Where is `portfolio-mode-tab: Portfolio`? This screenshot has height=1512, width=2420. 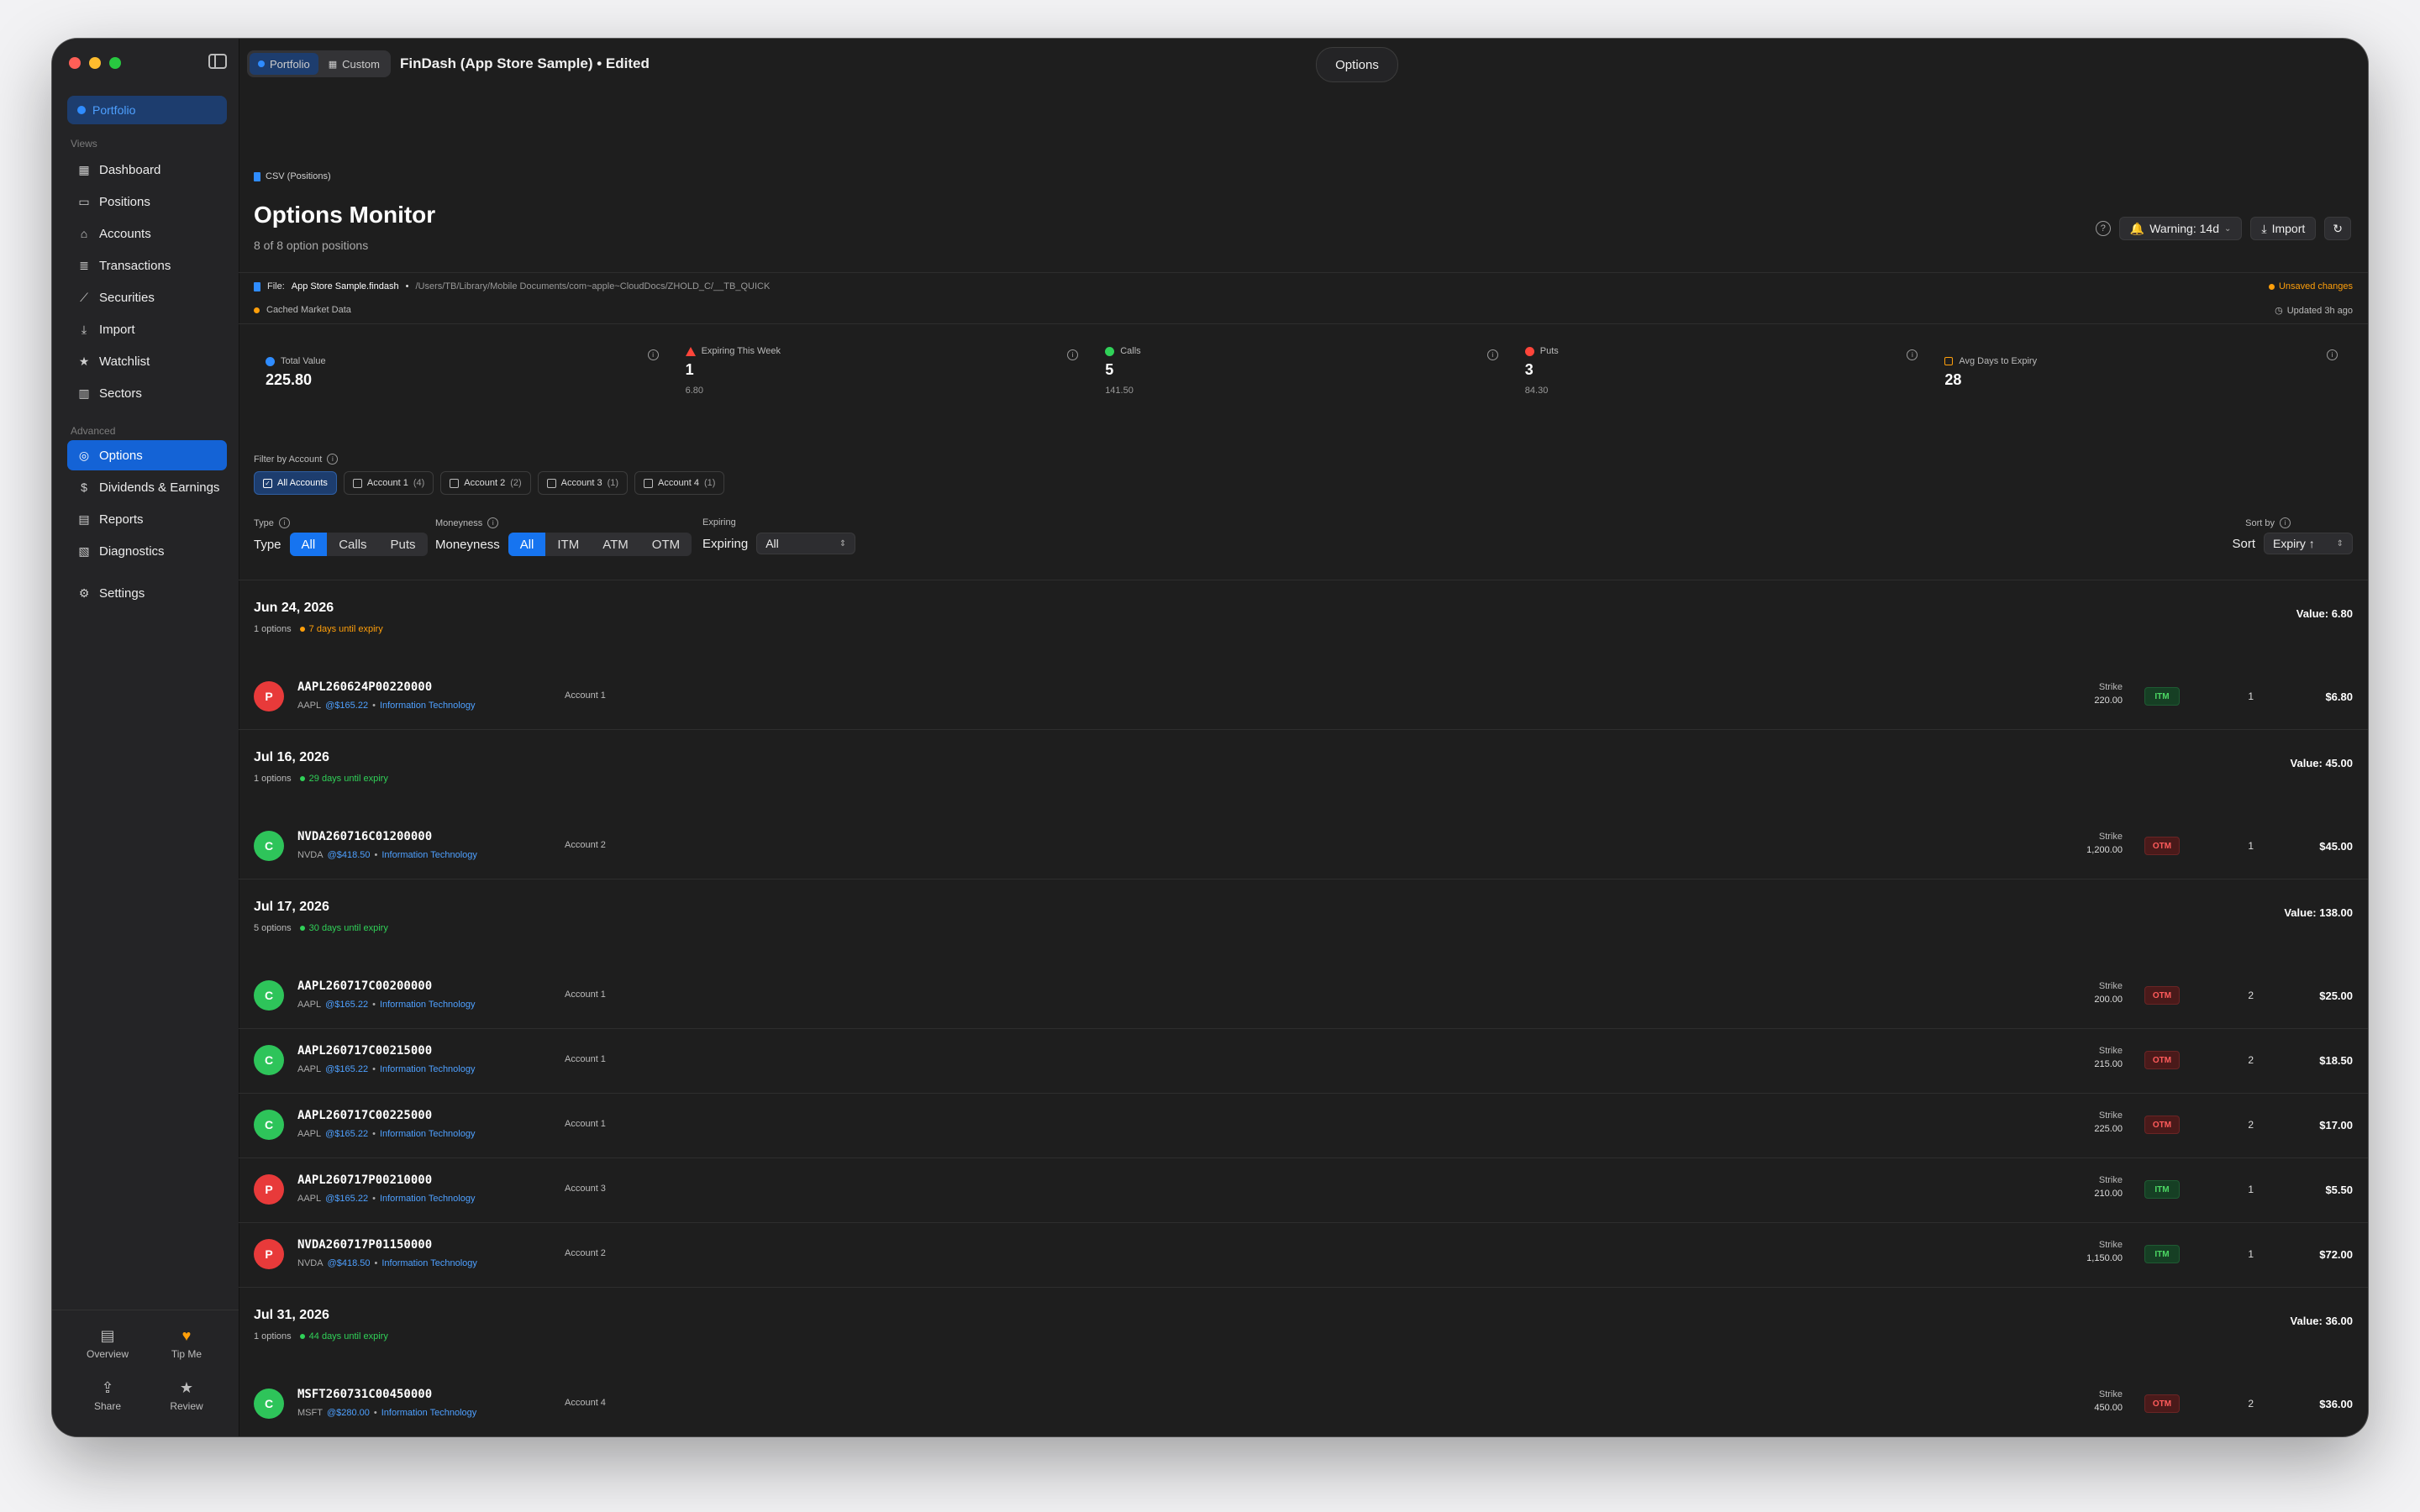
portfolio-mode-tab: Portfolio is located at coordinates (284, 64).